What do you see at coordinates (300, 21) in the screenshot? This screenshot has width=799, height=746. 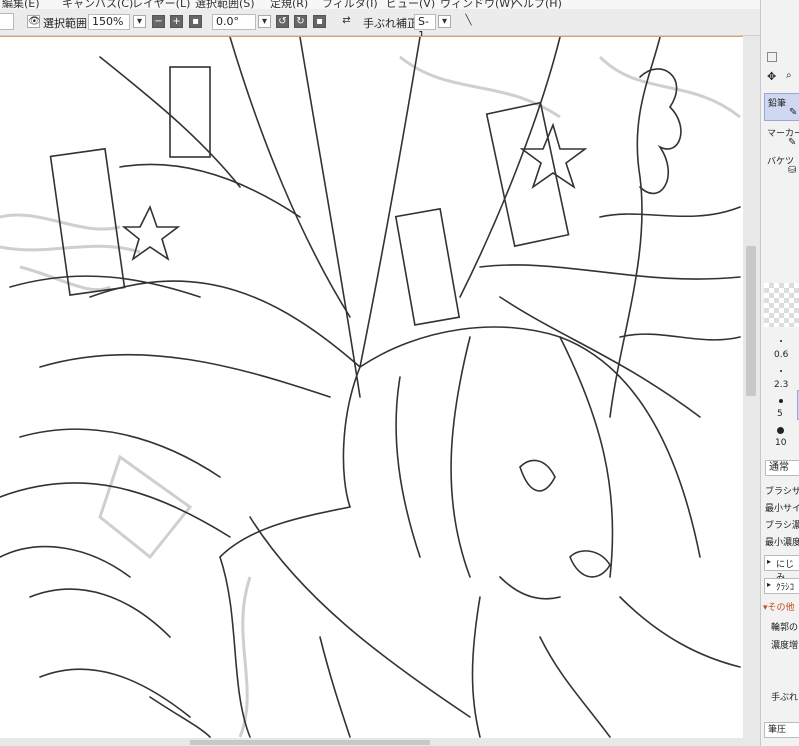 I see `rotate-right-button: ↻` at bounding box center [300, 21].